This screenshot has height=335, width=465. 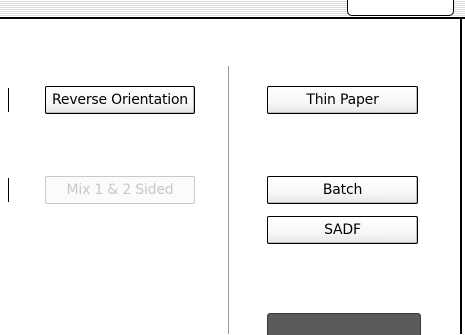 I want to click on top-rule, so click(x=232, y=18).